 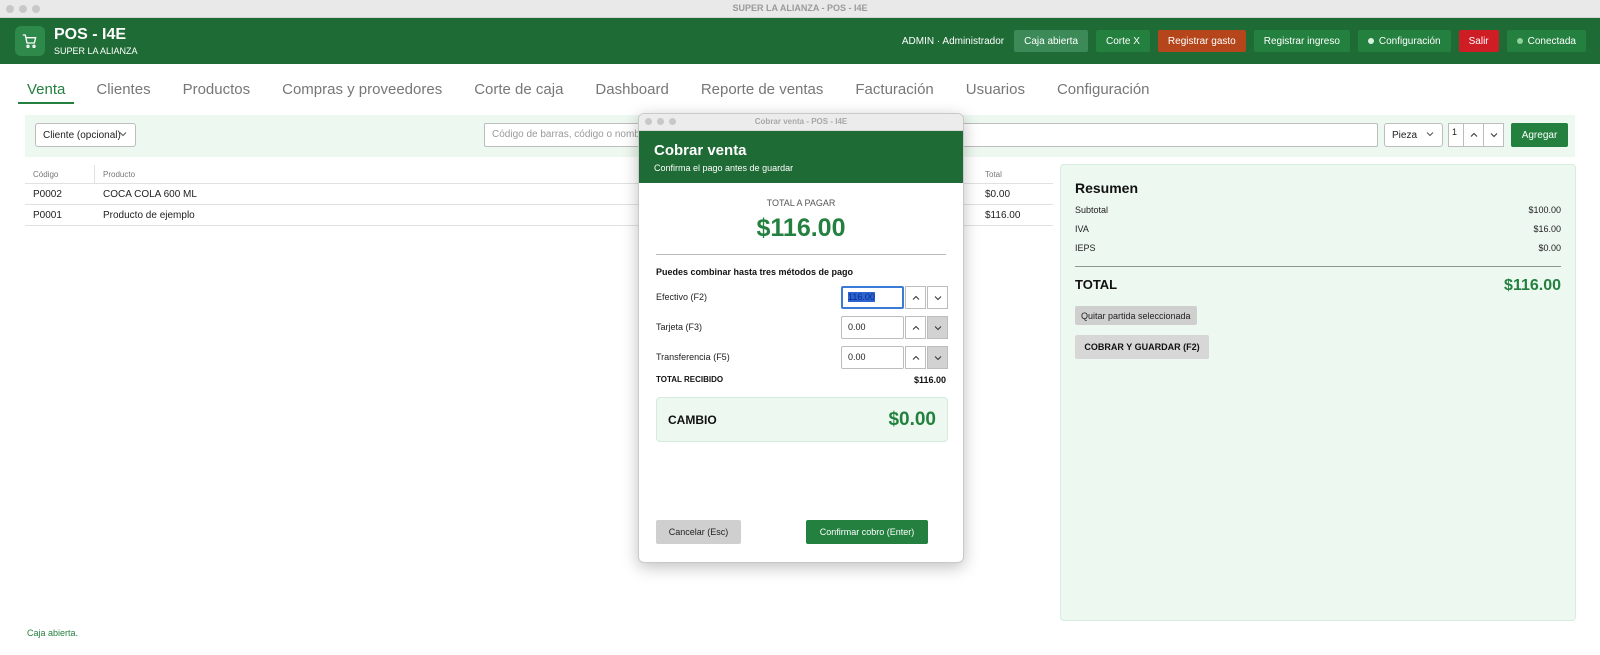 What do you see at coordinates (631, 87) in the screenshot?
I see `tab-dashboard: Dashboard` at bounding box center [631, 87].